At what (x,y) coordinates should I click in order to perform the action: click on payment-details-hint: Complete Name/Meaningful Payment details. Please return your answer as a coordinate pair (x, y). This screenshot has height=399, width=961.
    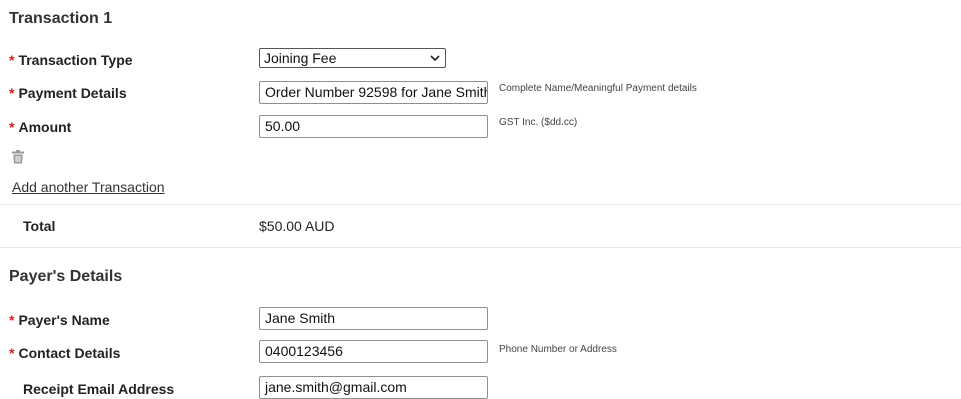
    Looking at the image, I should click on (598, 88).